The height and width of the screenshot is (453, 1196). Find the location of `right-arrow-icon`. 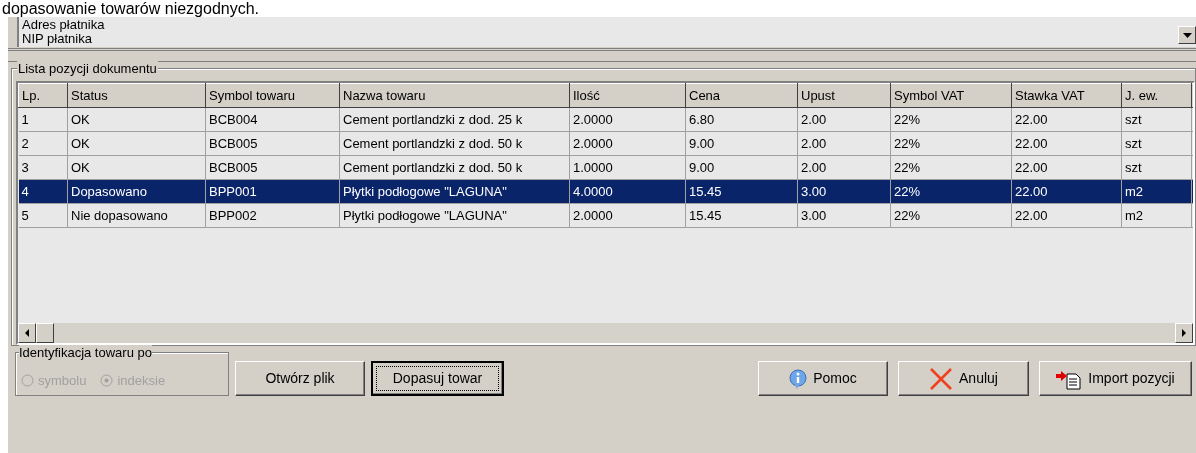

right-arrow-icon is located at coordinates (1184, 333).